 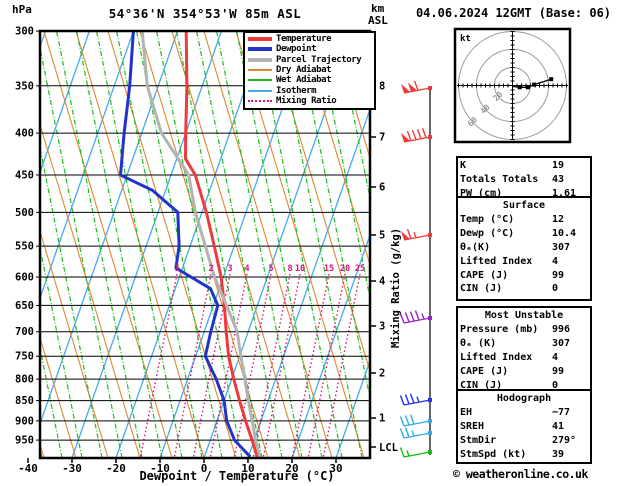 What do you see at coordinates (478, 440) in the screenshot?
I see `row-label: StmDir` at bounding box center [478, 440].